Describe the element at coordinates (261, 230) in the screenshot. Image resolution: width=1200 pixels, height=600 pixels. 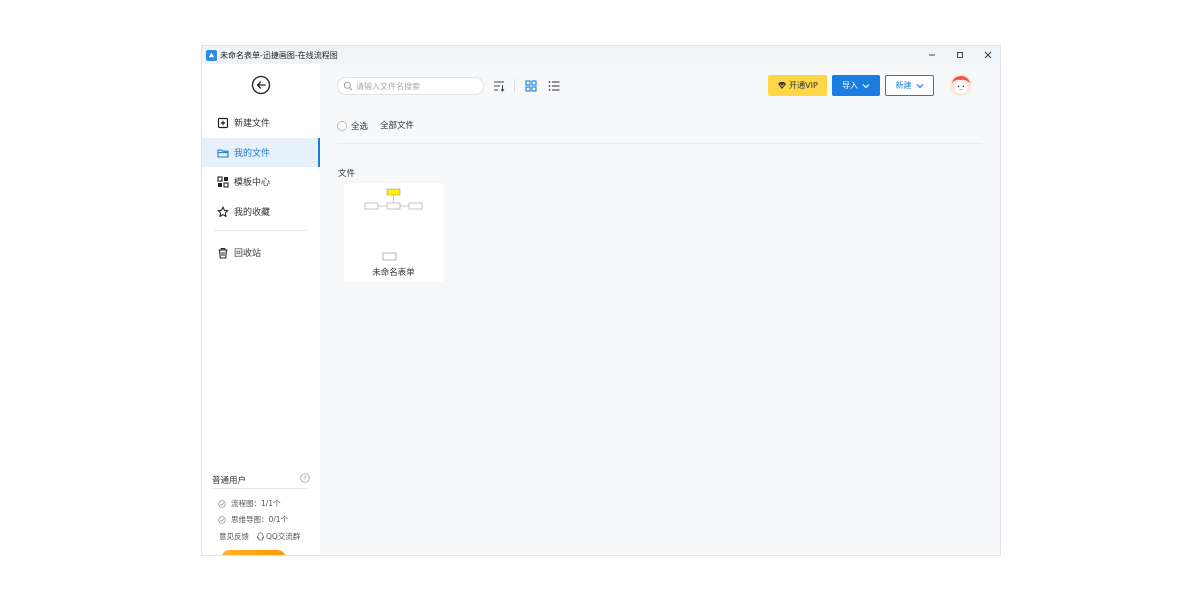
I see `sidebar-divider` at that location.